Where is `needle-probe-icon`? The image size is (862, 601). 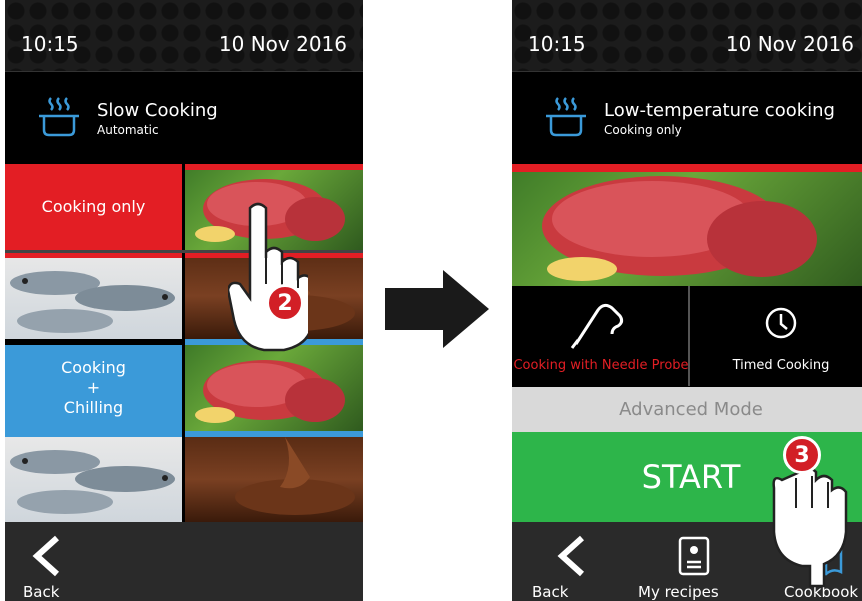 needle-probe-icon is located at coordinates (597, 326).